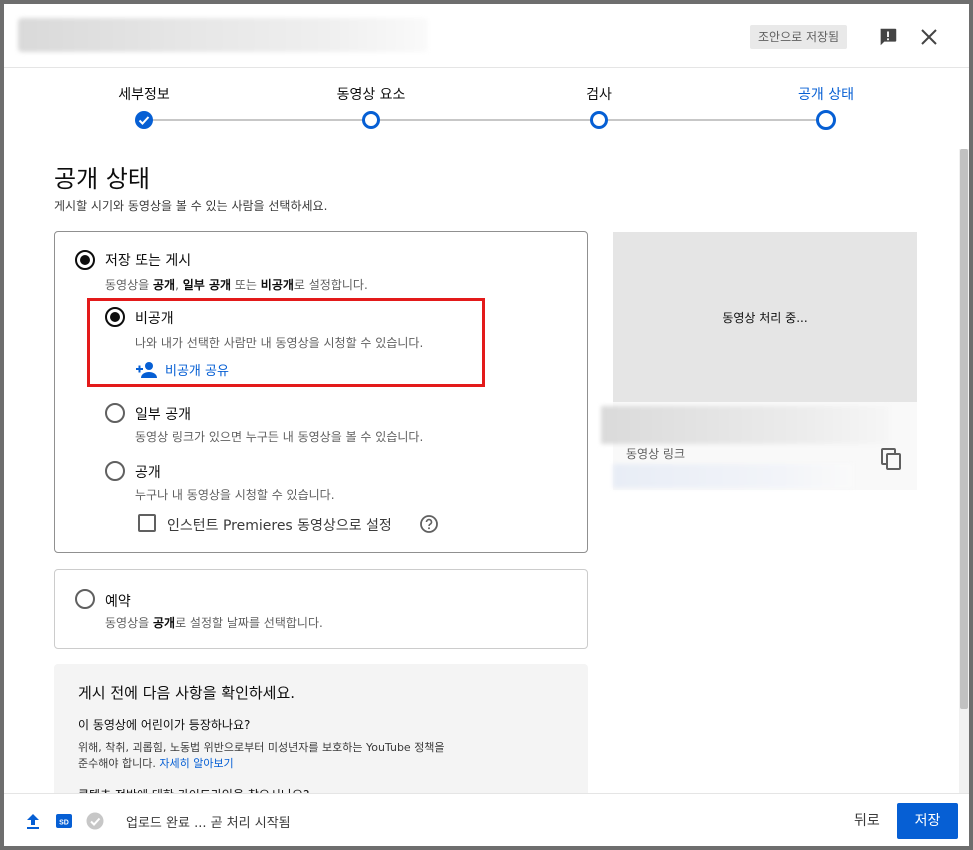  I want to click on preview-filename-redacted, so click(745, 425).